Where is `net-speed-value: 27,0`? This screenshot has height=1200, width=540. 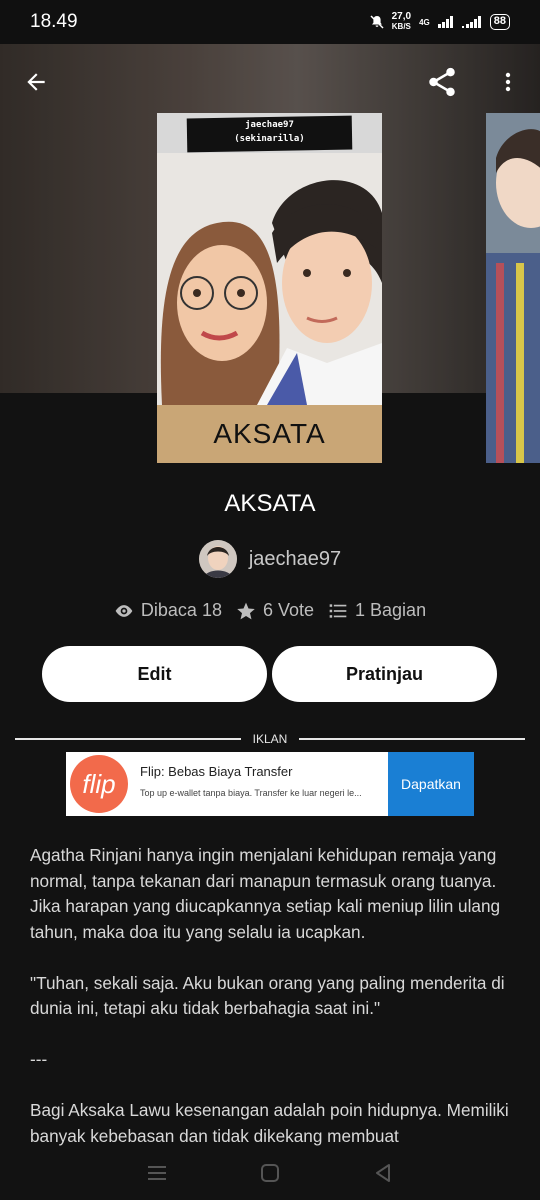
net-speed-value: 27,0 is located at coordinates (401, 16).